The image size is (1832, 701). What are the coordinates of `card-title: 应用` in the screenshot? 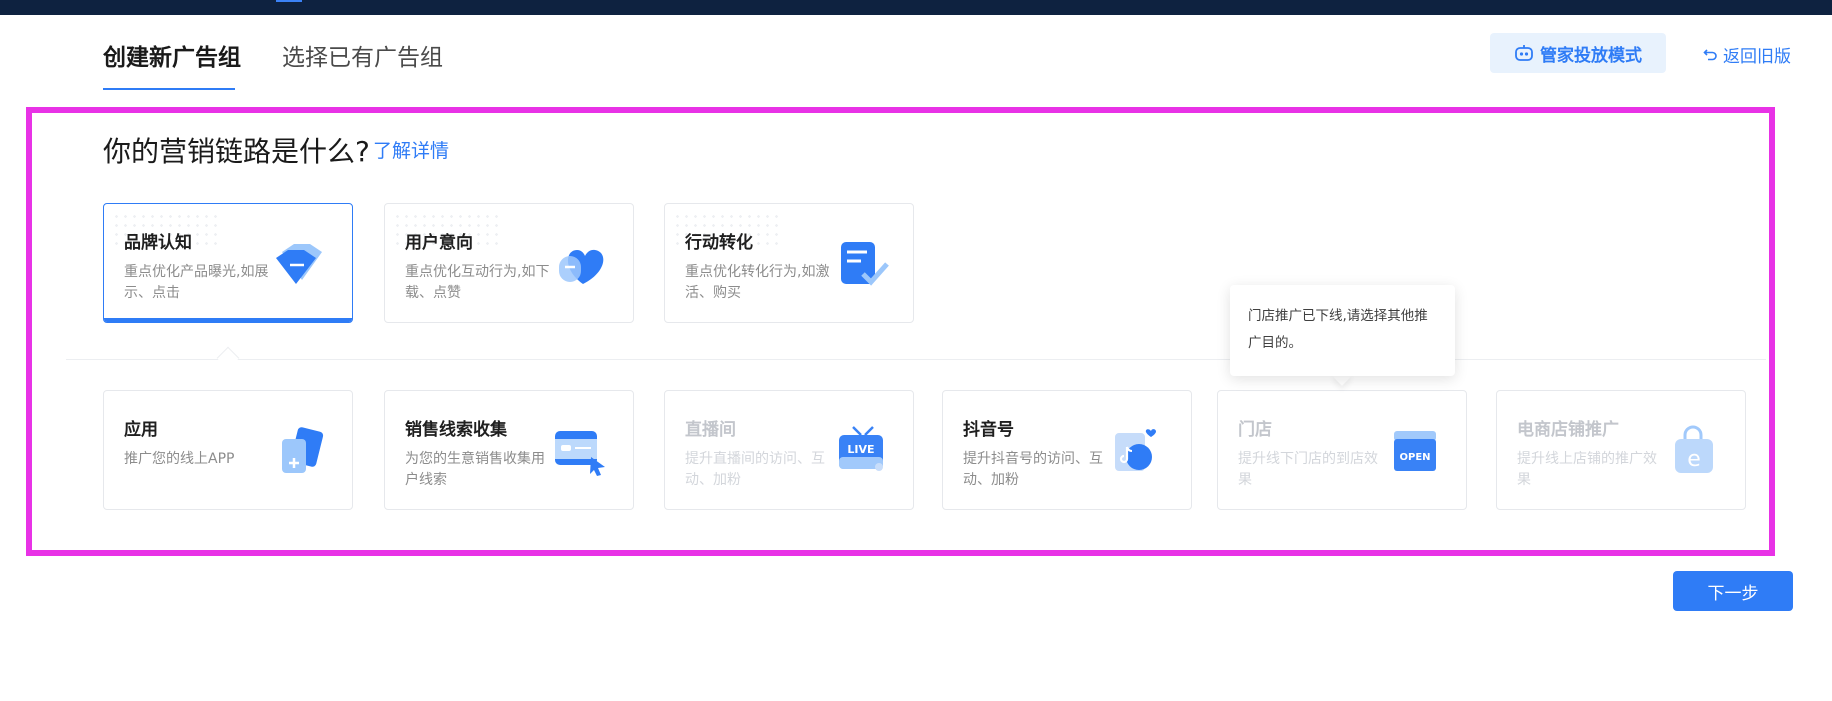 It's located at (141, 430).